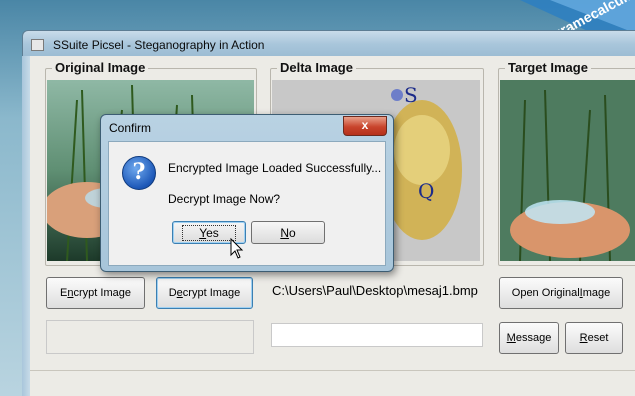 This screenshot has height=396, width=635. I want to click on dialog-title: Confirm, so click(130, 128).